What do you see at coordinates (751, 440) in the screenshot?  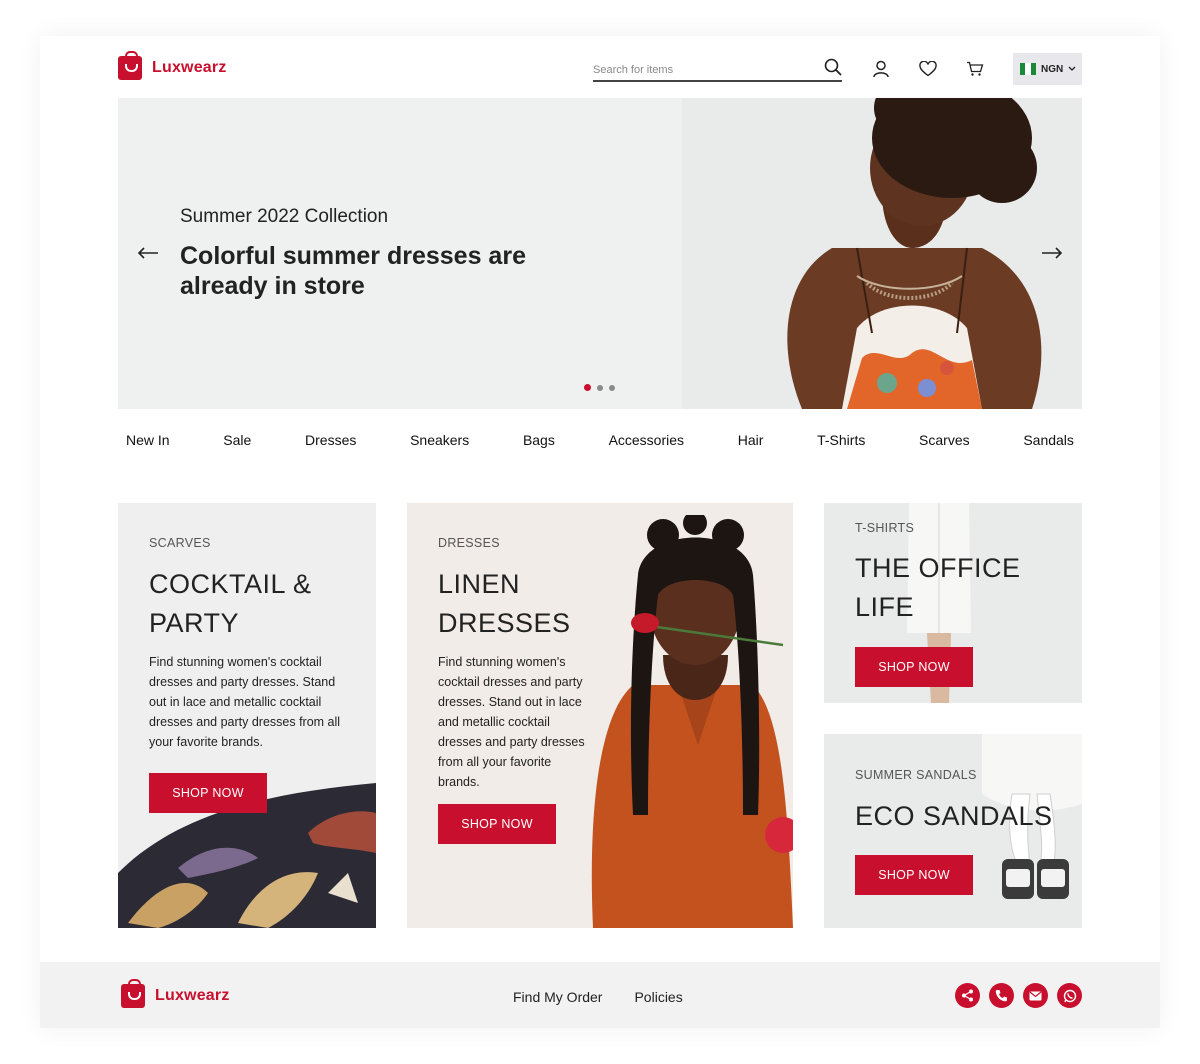 I see `category-link-hair: Hair` at bounding box center [751, 440].